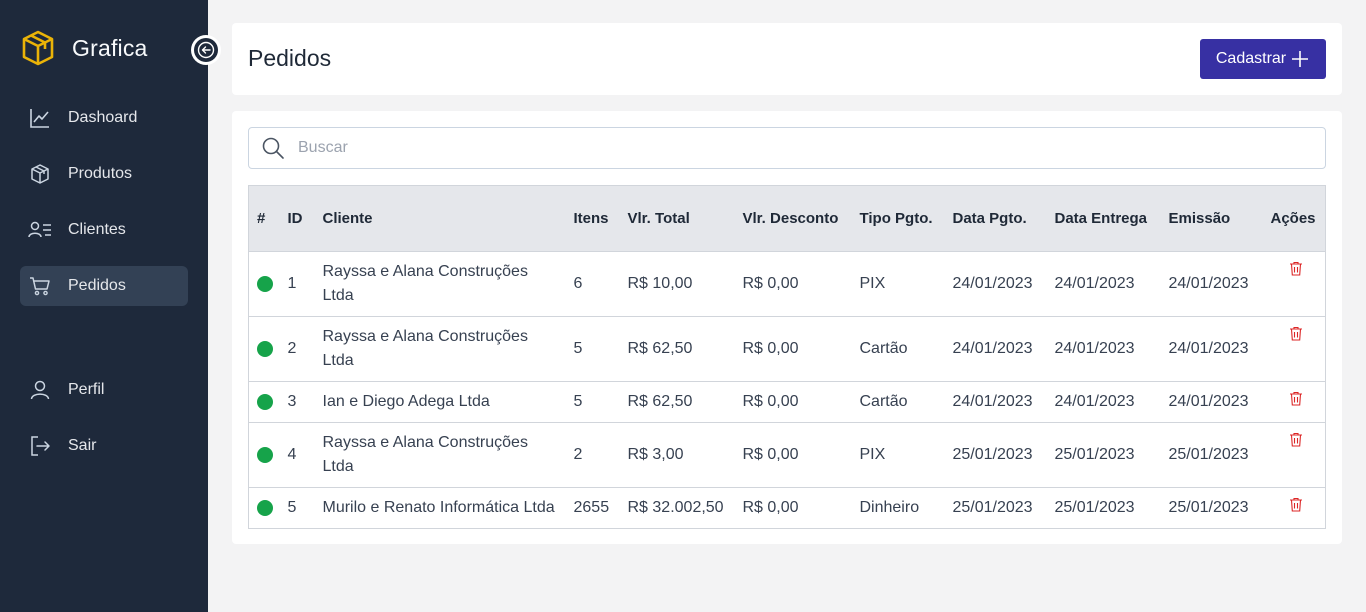 This screenshot has width=1366, height=612. I want to click on sidebar-item-pedidos: Pedidos, so click(104, 286).